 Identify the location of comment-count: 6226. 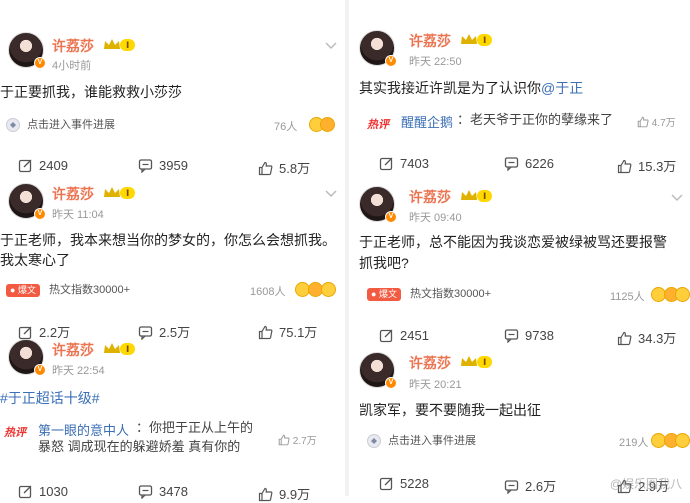
(539, 163).